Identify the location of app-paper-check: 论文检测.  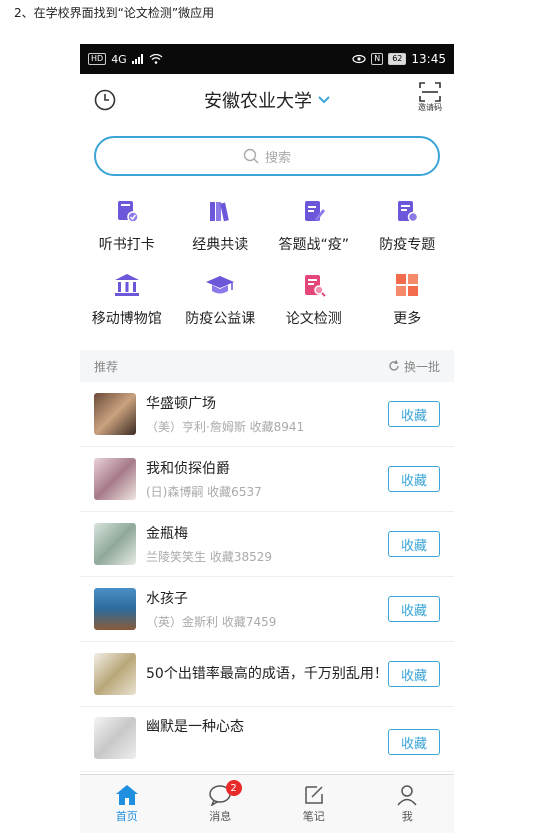
(314, 300).